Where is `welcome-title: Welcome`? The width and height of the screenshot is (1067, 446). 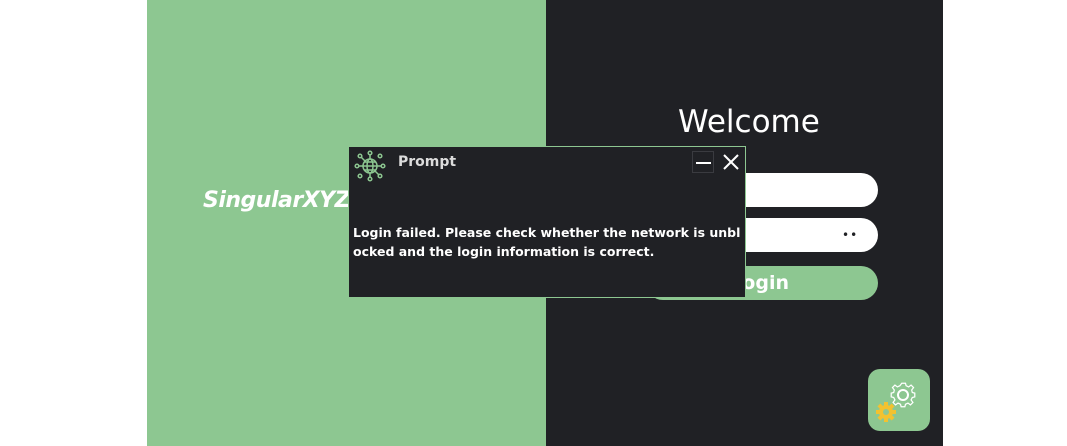
welcome-title: Welcome is located at coordinates (749, 122).